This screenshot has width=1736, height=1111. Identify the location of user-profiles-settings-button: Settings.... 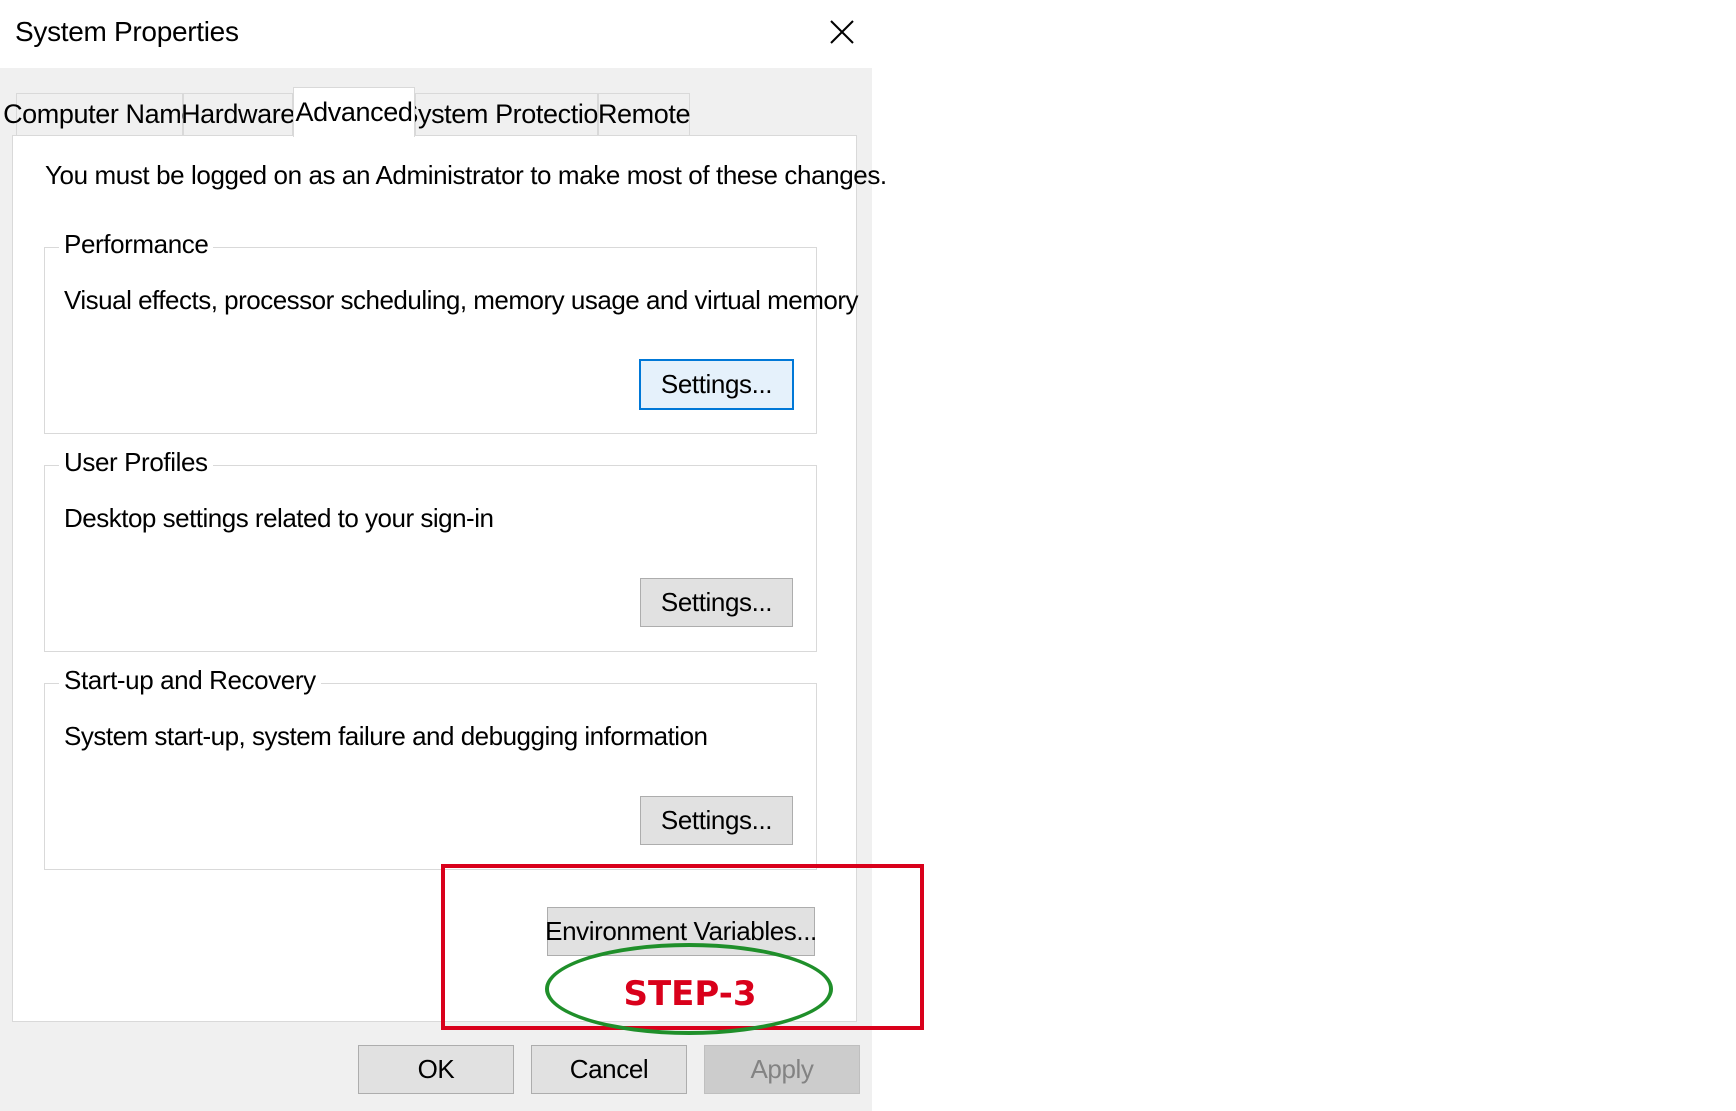
(716, 602).